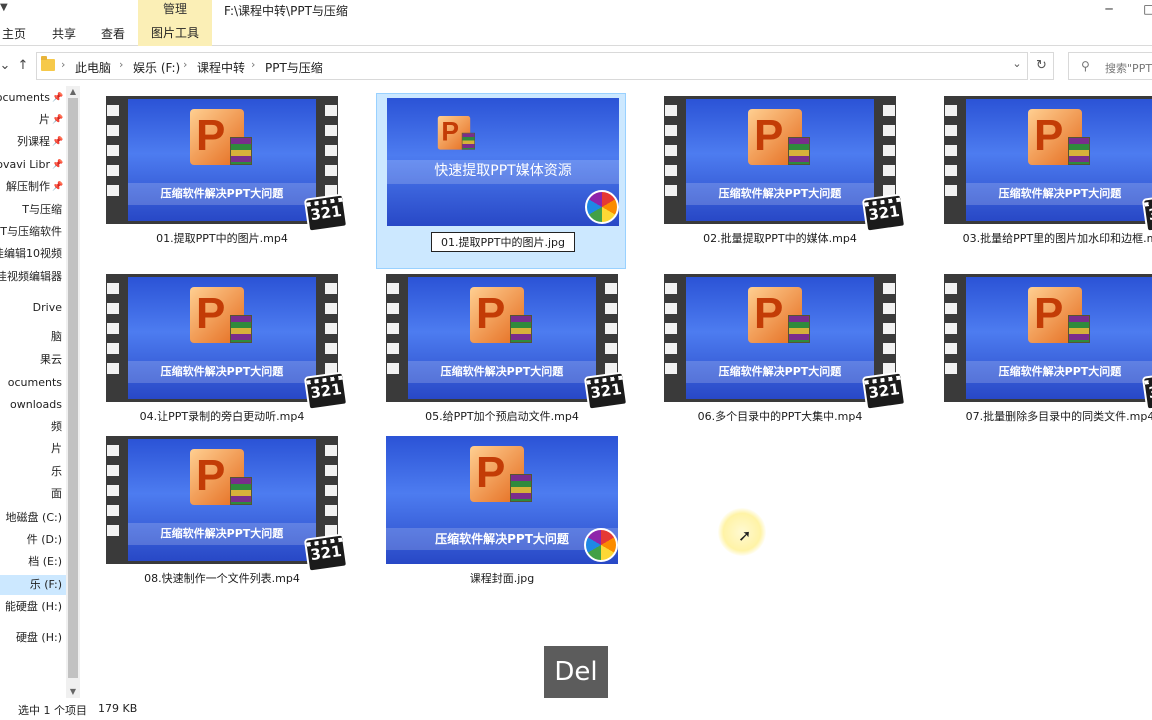 The width and height of the screenshot is (1152, 720). Describe the element at coordinates (113, 33) in the screenshot. I see `tab-view: 查看` at that location.